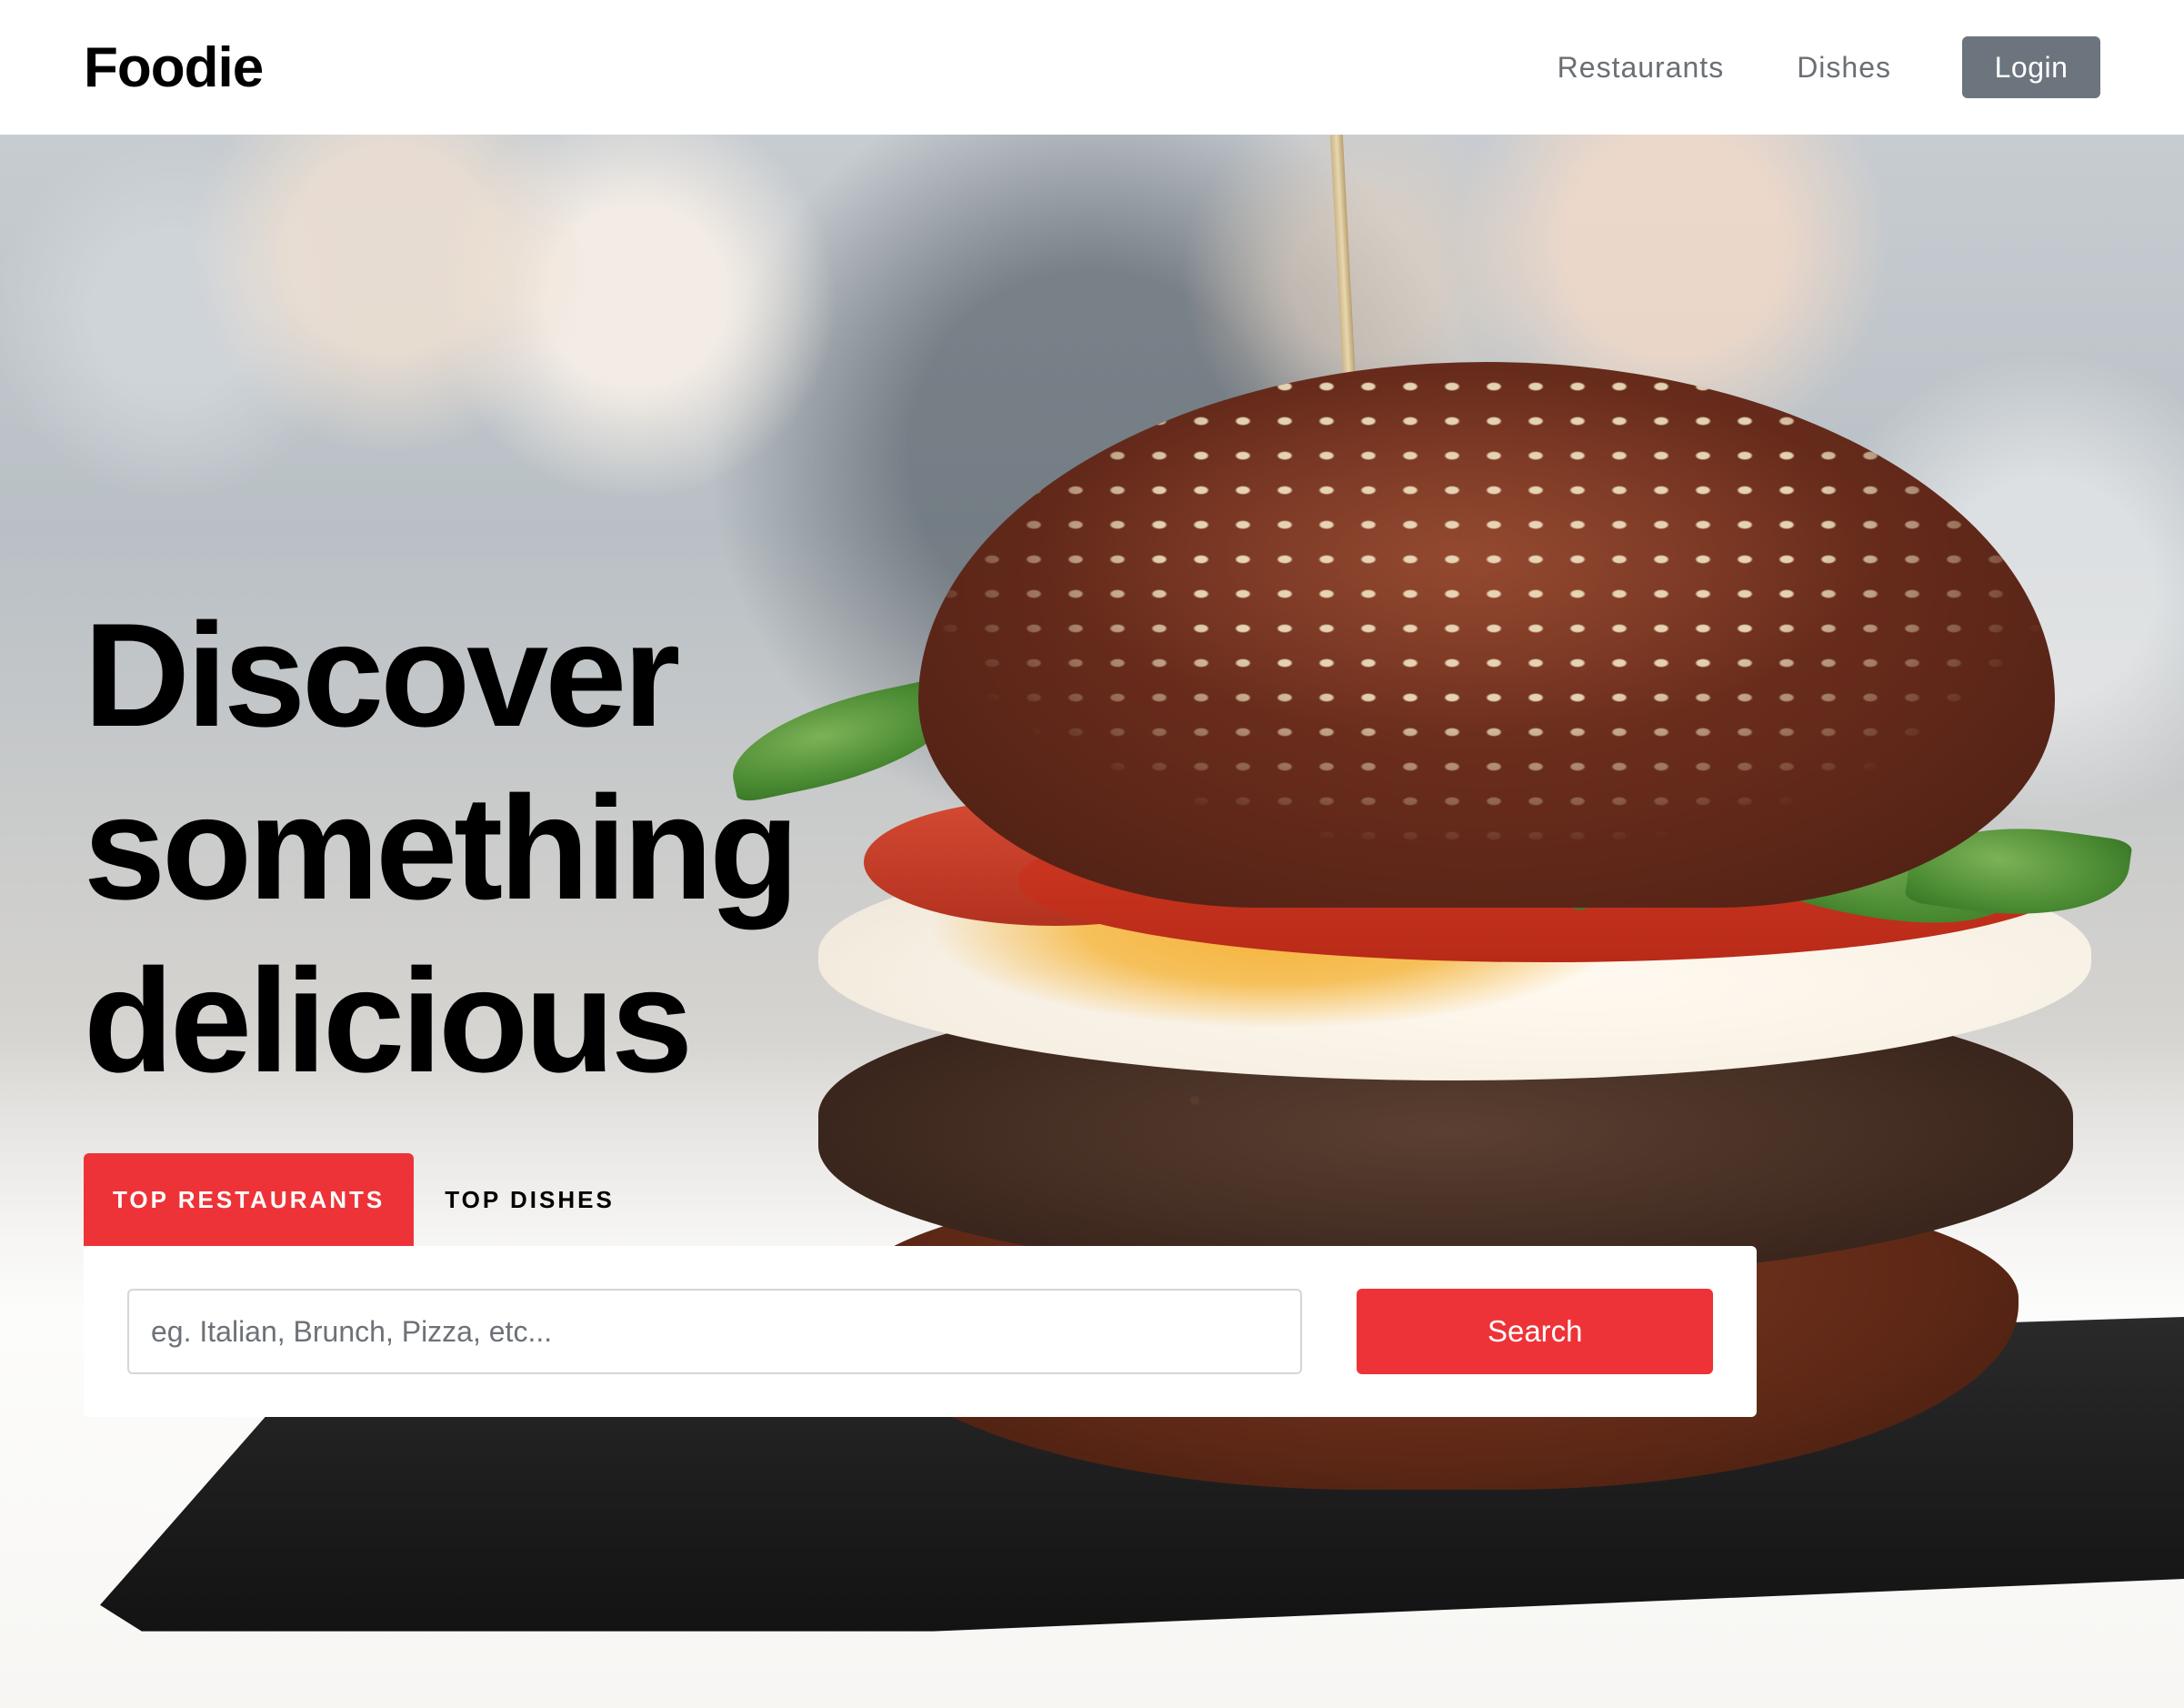 The width and height of the screenshot is (2184, 1708). What do you see at coordinates (249, 1199) in the screenshot?
I see `tab-top-restaurants: TOP RESTAURANTS` at bounding box center [249, 1199].